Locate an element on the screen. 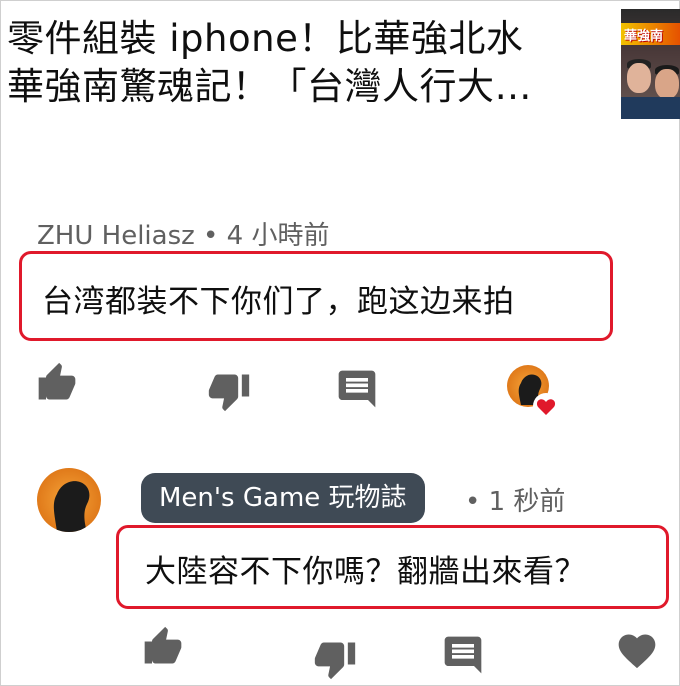 The image size is (680, 686). video-thumbnail: 華強南 is located at coordinates (650, 64).